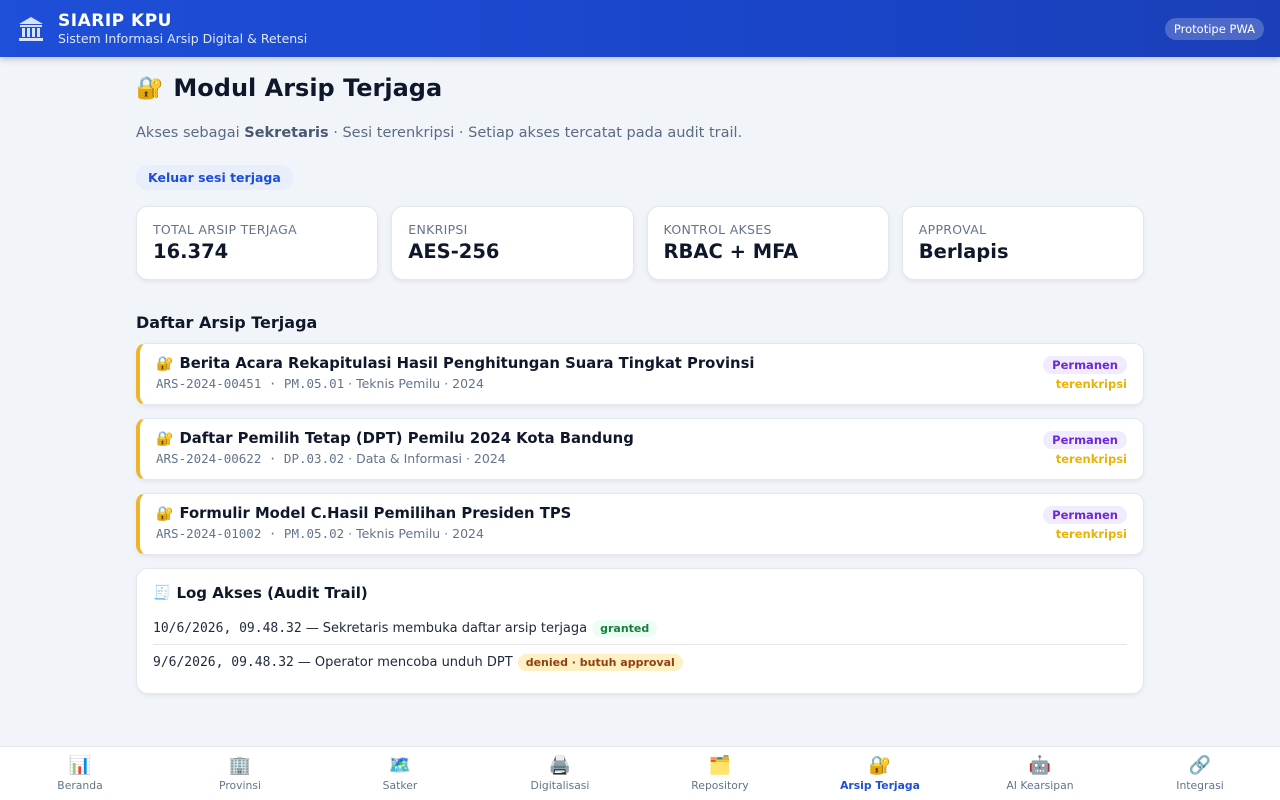 This screenshot has height=800, width=1280. I want to click on nav-item-satker: 🗺️ Satker, so click(400, 773).